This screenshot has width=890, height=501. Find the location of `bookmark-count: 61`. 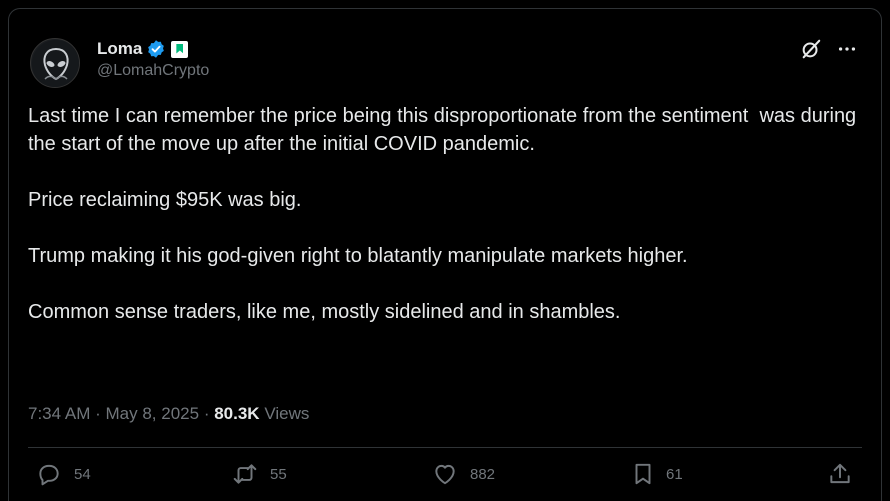

bookmark-count: 61 is located at coordinates (674, 474).